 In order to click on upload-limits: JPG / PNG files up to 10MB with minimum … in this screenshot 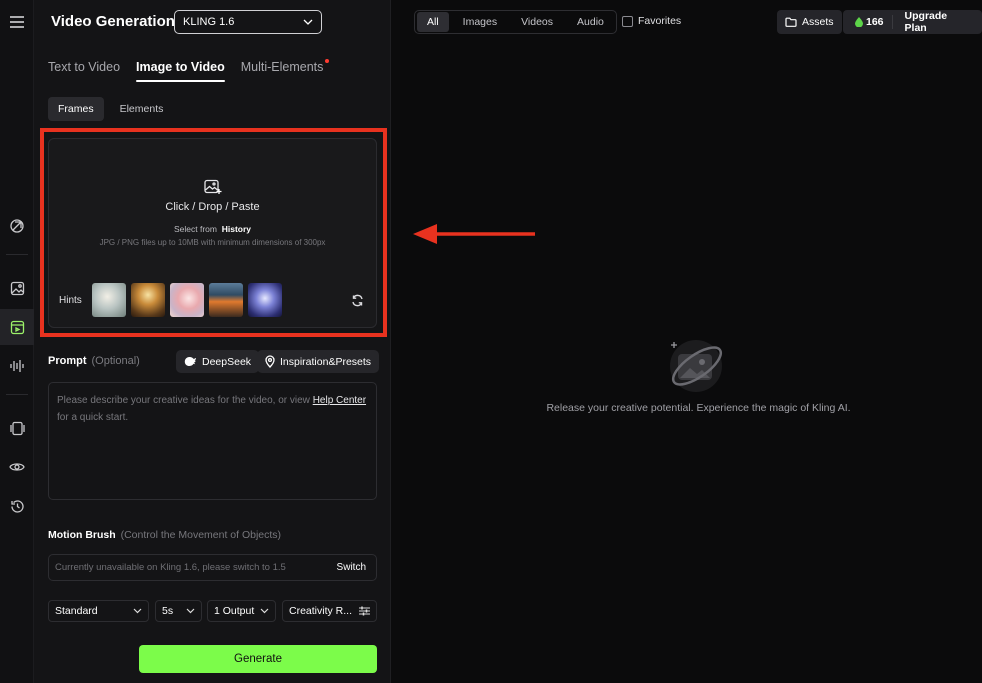, I will do `click(212, 242)`.